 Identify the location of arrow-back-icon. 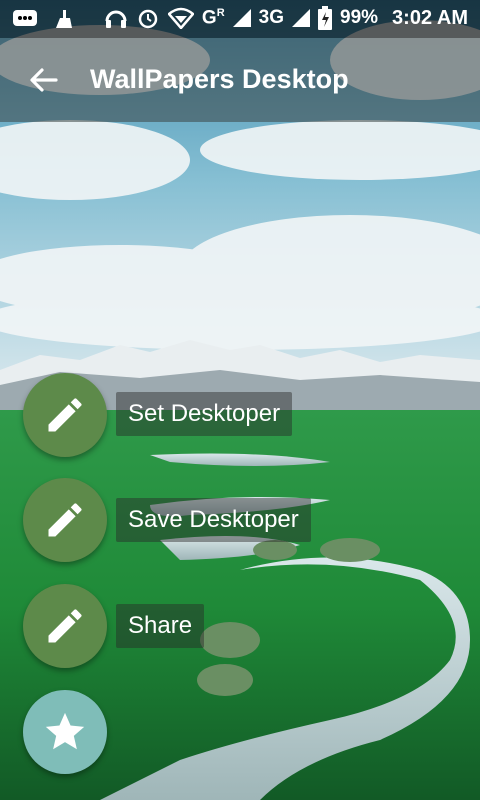
(44, 80).